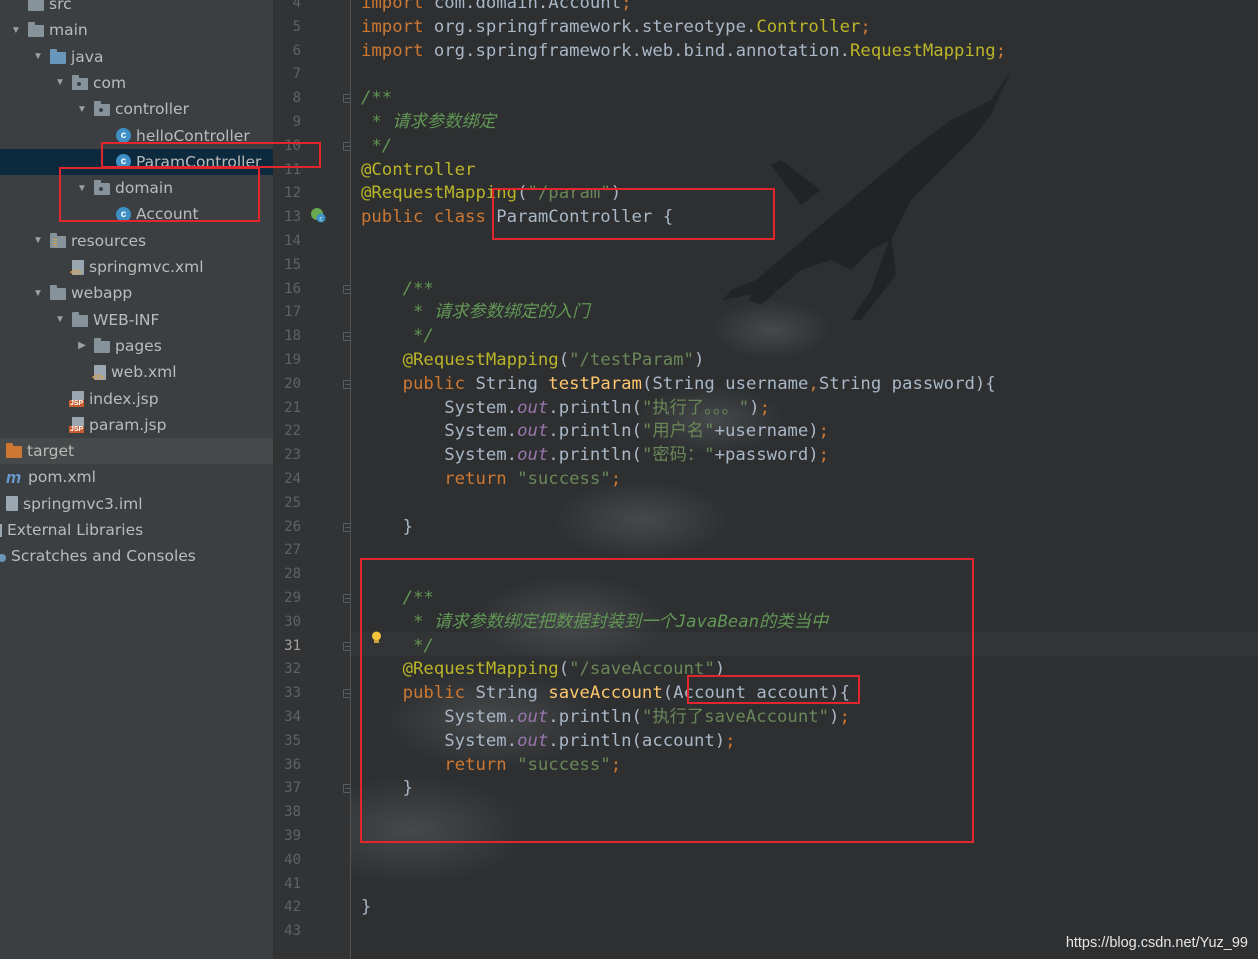 This screenshot has height=959, width=1258. Describe the element at coordinates (533, 431) in the screenshot. I see `code-token: out` at that location.